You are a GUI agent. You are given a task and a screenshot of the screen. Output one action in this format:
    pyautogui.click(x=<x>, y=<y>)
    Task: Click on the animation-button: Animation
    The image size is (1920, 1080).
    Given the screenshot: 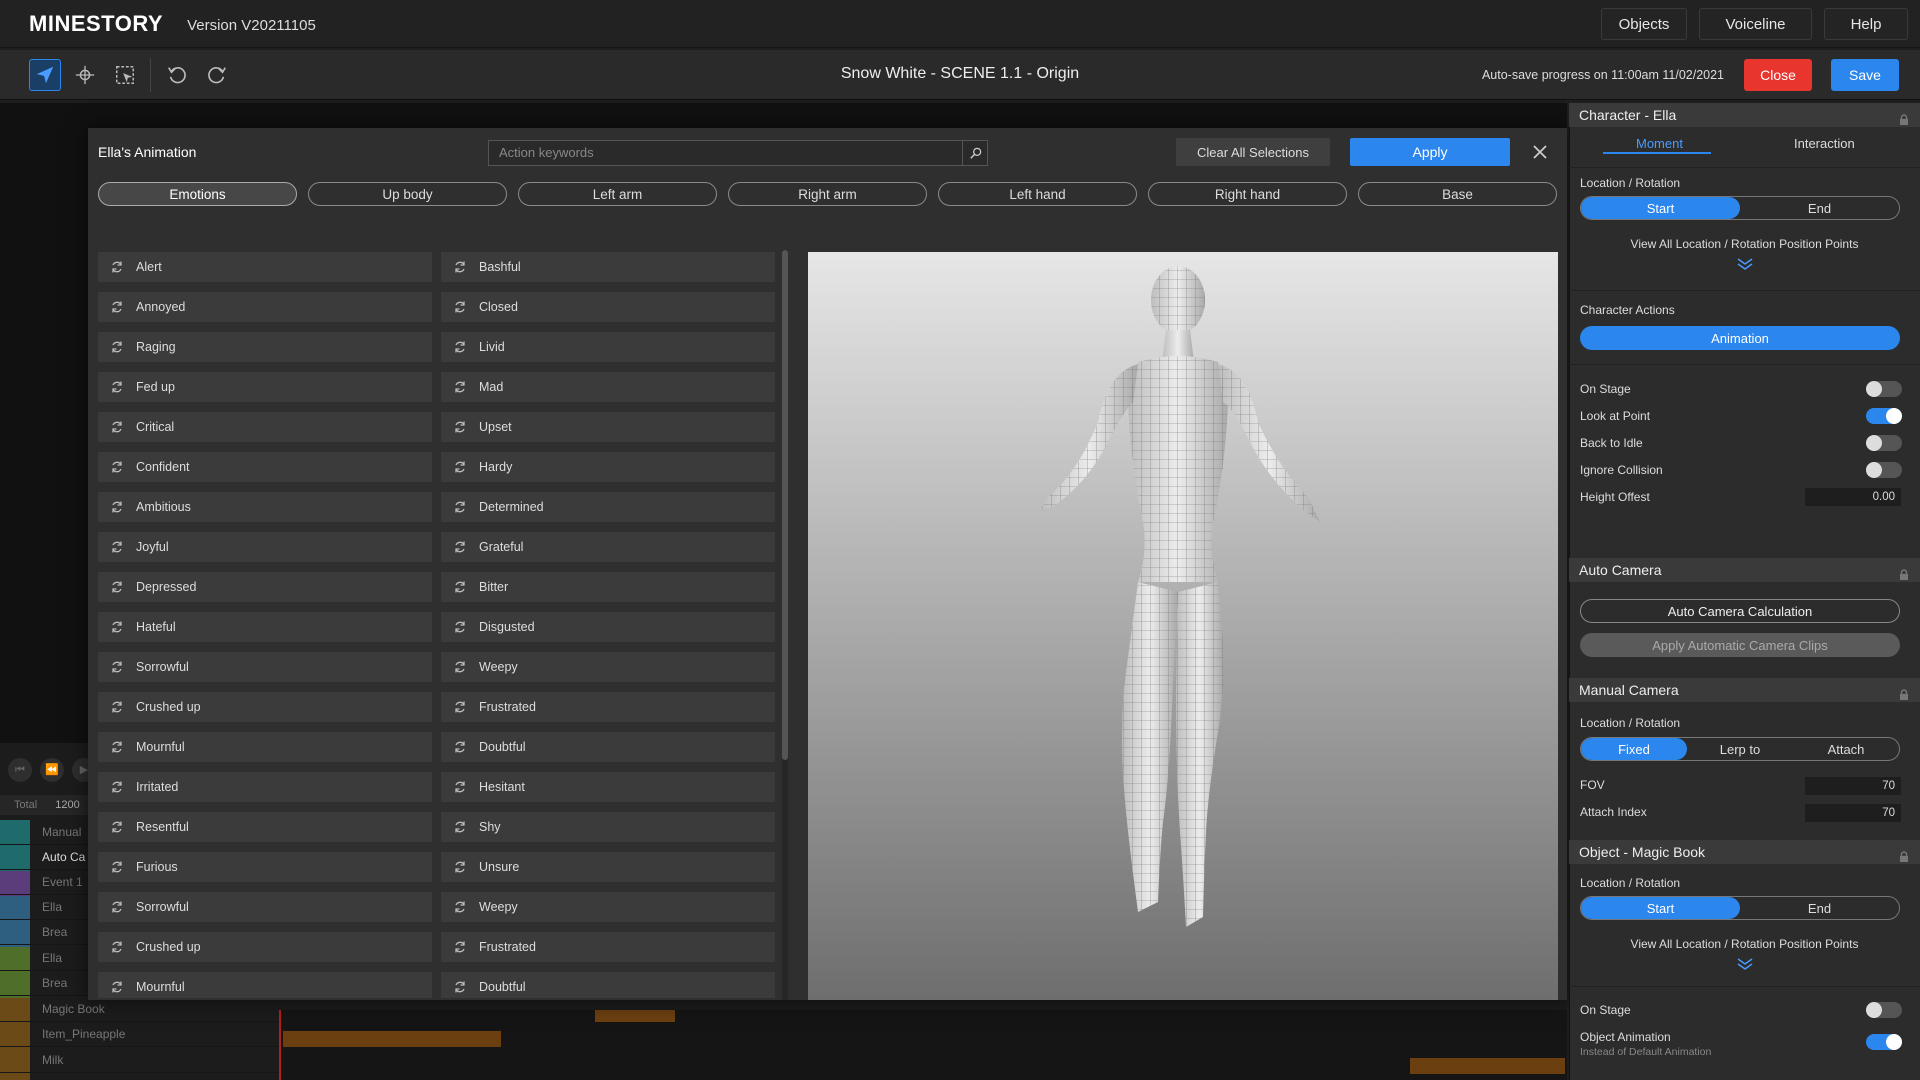 What is the action you would take?
    pyautogui.click(x=1740, y=338)
    